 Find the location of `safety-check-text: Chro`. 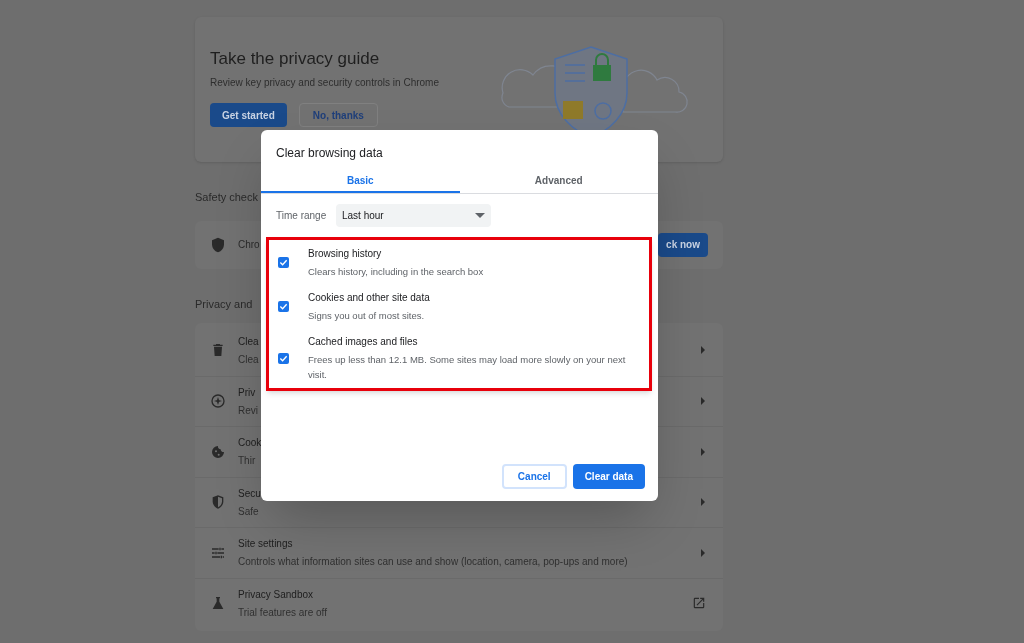

safety-check-text: Chro is located at coordinates (249, 245).